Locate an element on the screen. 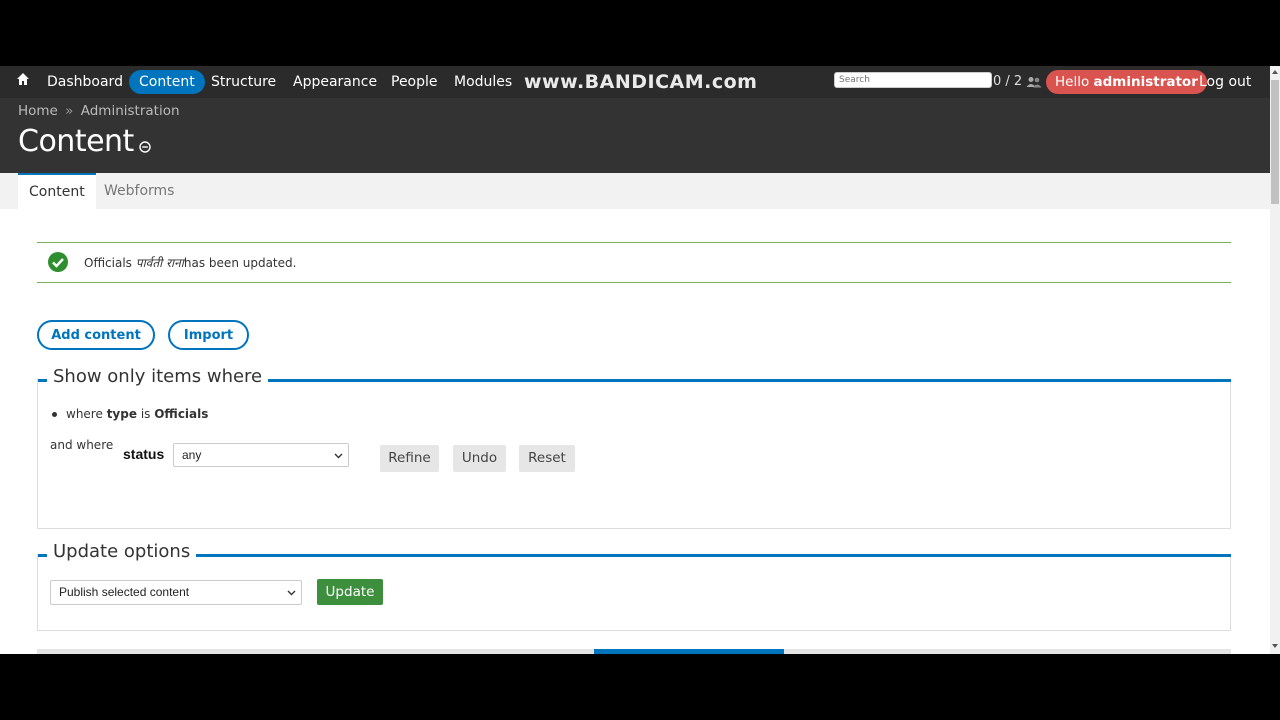 Image resolution: width=1280 pixels, height=720 pixels. filter-legend: Show only items where is located at coordinates (158, 376).